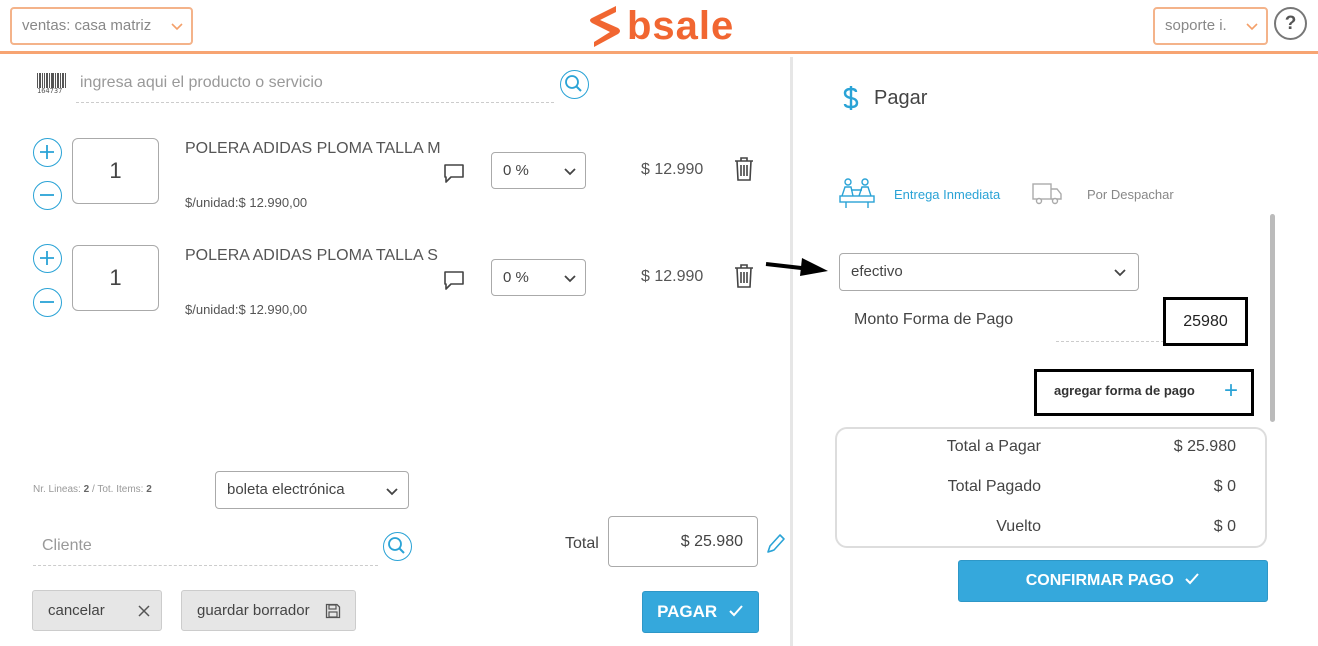  What do you see at coordinates (877, 271) in the screenshot?
I see `payment-method-value: efectivo` at bounding box center [877, 271].